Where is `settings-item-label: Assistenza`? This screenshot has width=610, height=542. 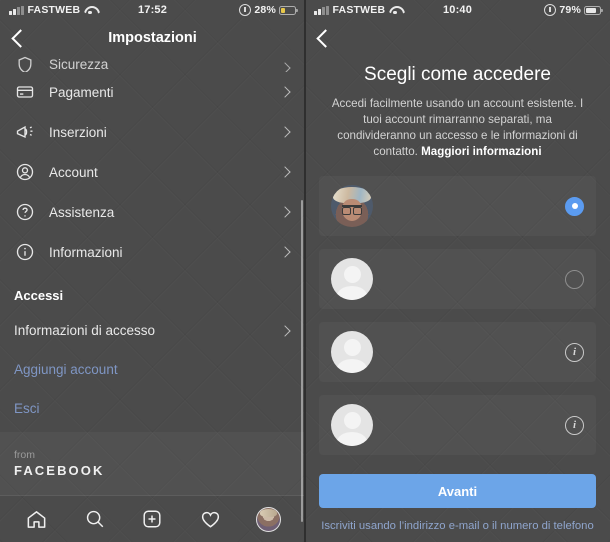 settings-item-label: Assistenza is located at coordinates (82, 212).